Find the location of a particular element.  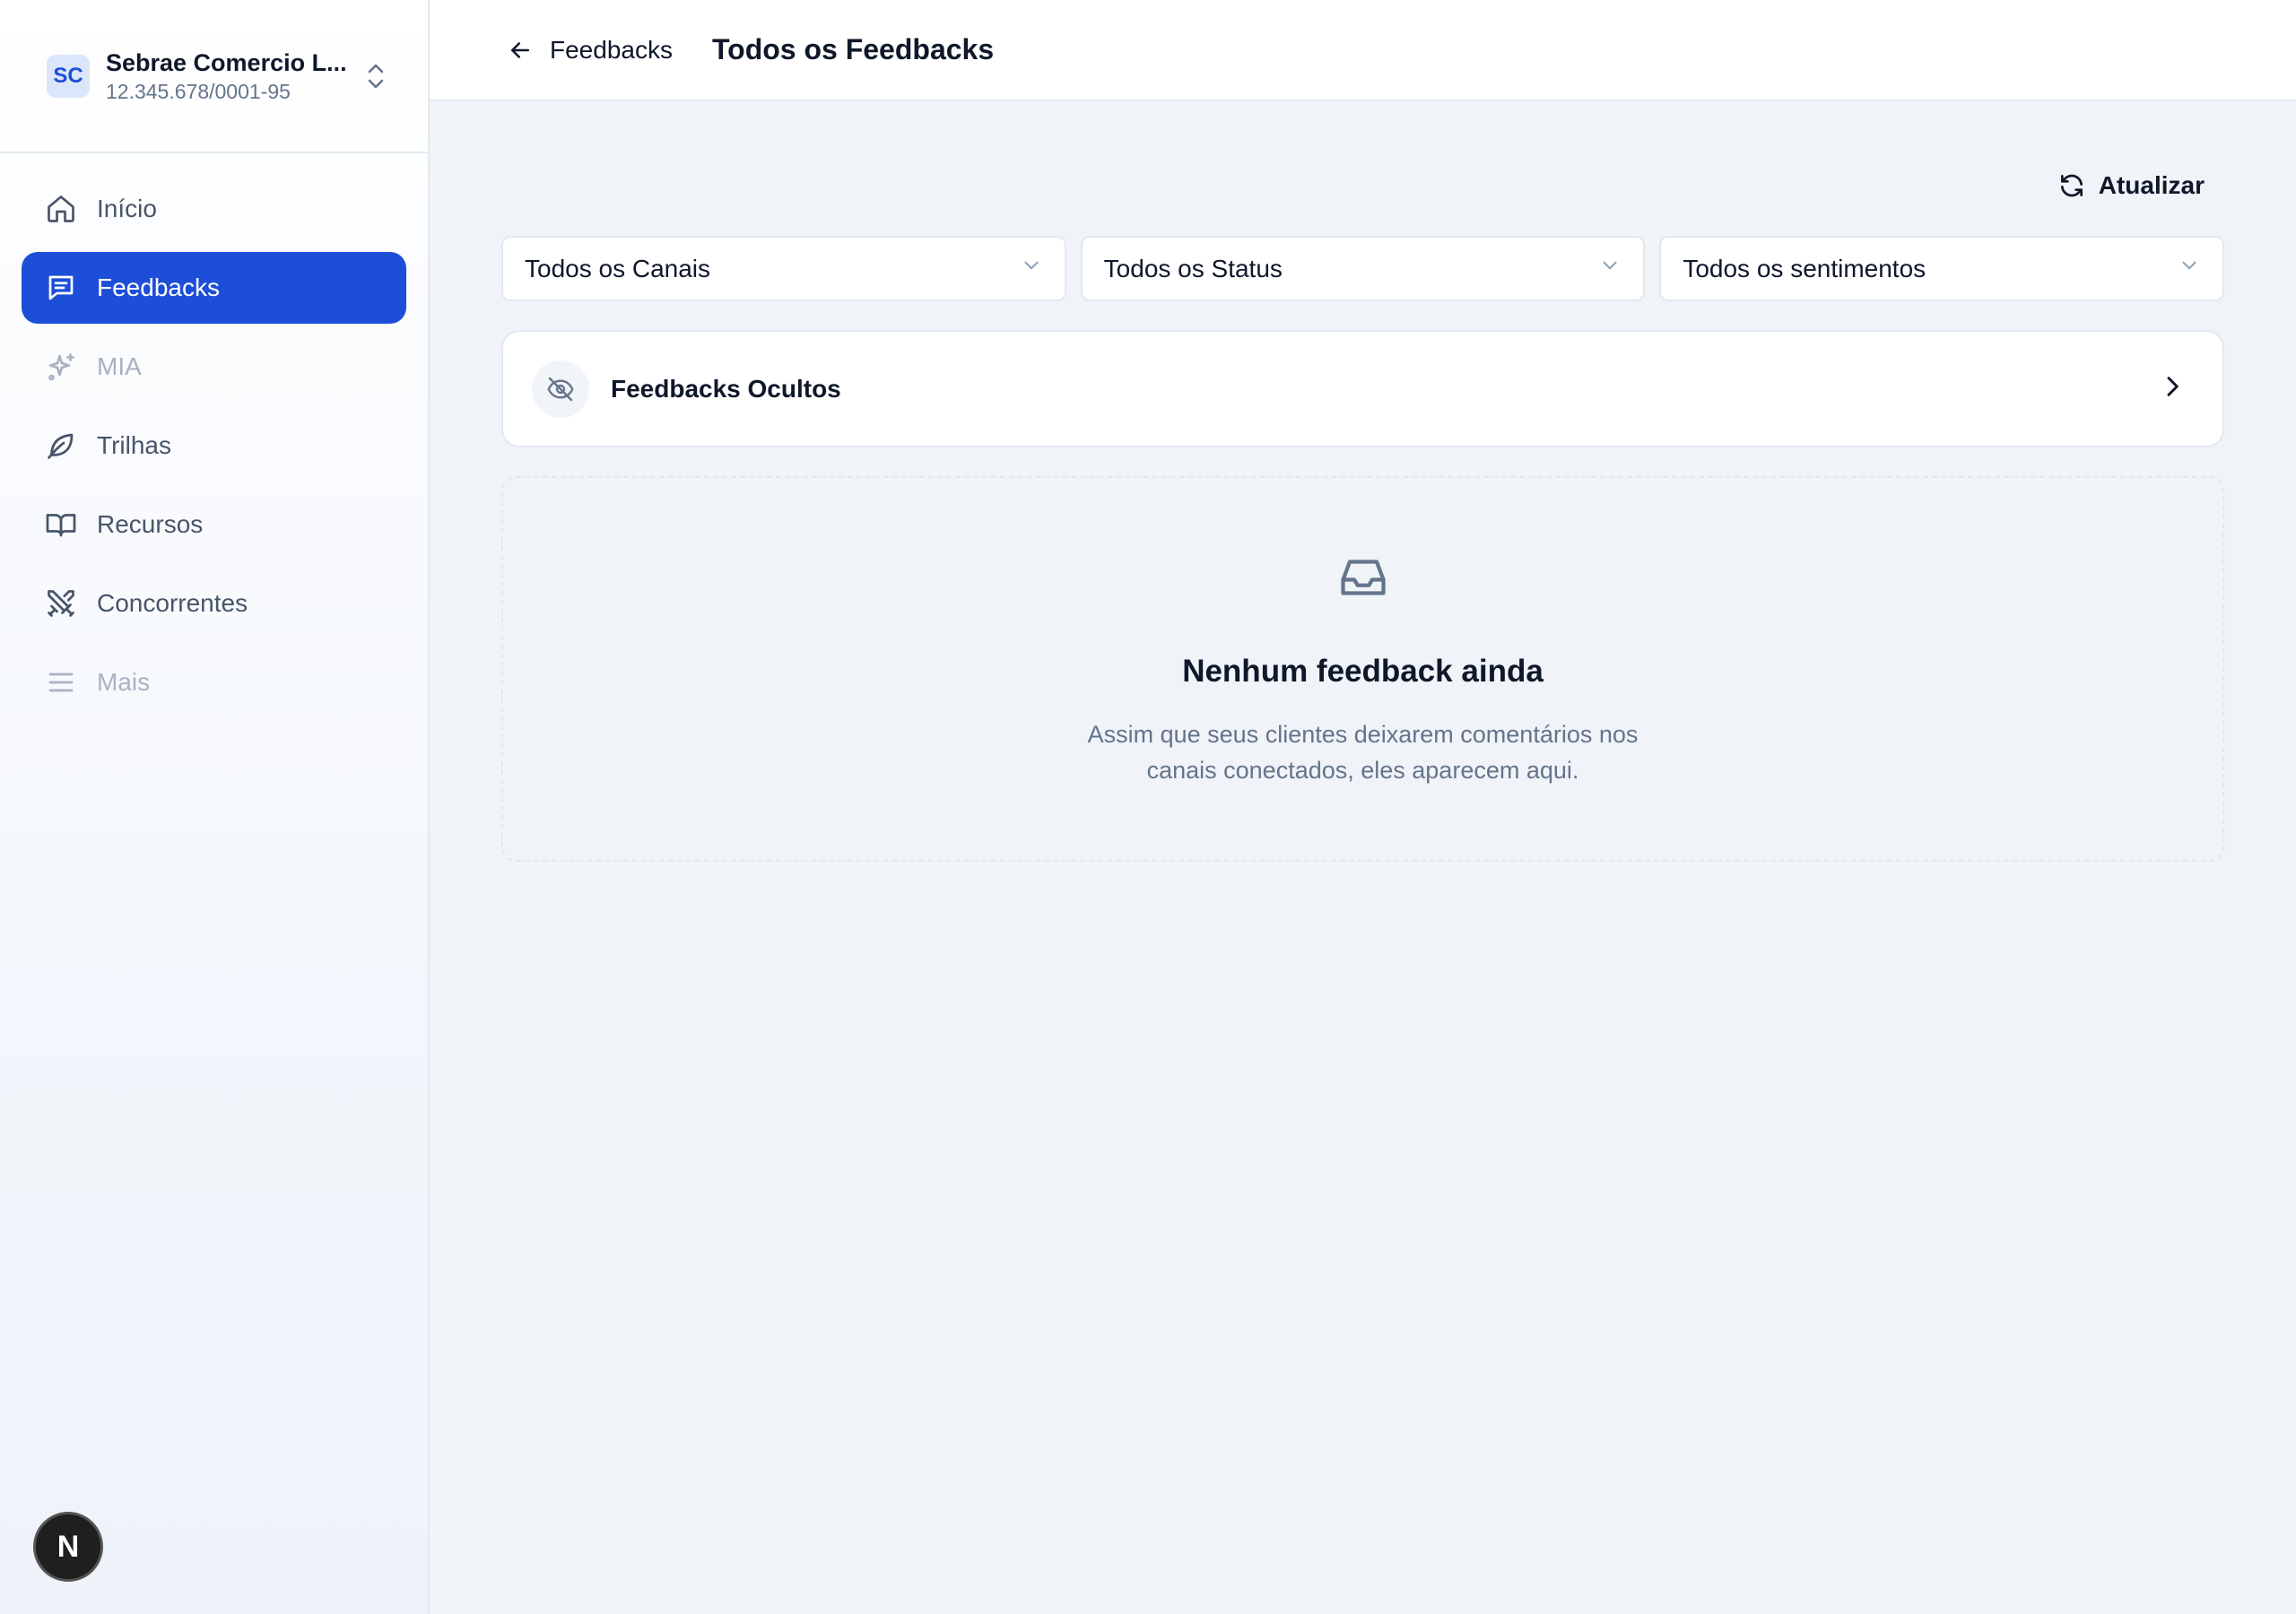

home-icon is located at coordinates (61, 209).